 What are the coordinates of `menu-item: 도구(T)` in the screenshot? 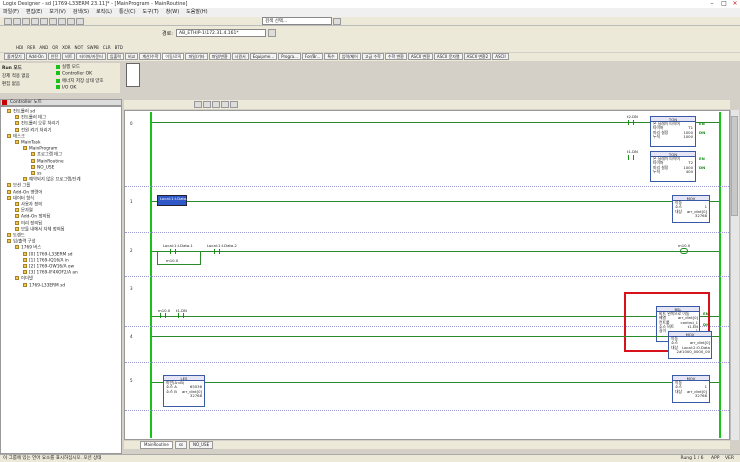 It's located at (151, 12).